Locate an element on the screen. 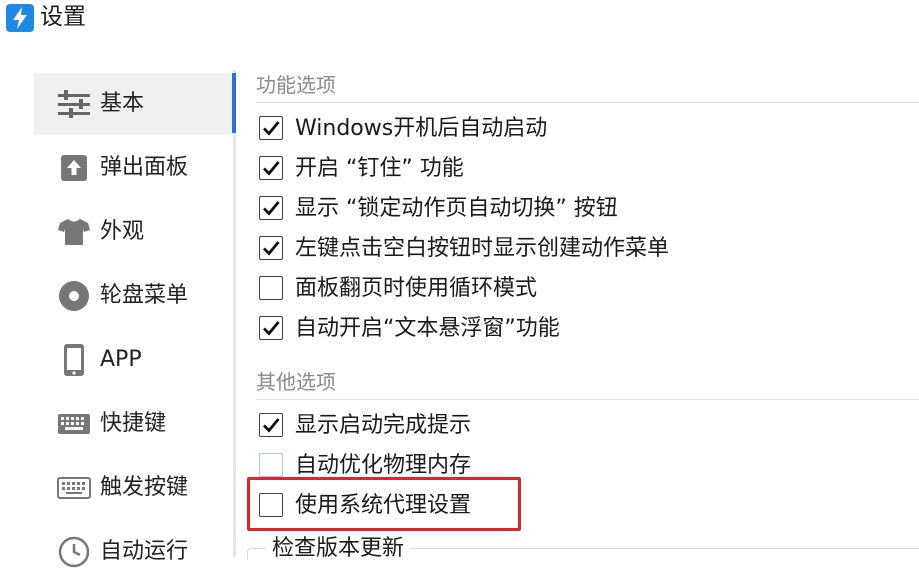 This screenshot has height=583, width=919. section-title-features: 功能选项 is located at coordinates (296, 85).